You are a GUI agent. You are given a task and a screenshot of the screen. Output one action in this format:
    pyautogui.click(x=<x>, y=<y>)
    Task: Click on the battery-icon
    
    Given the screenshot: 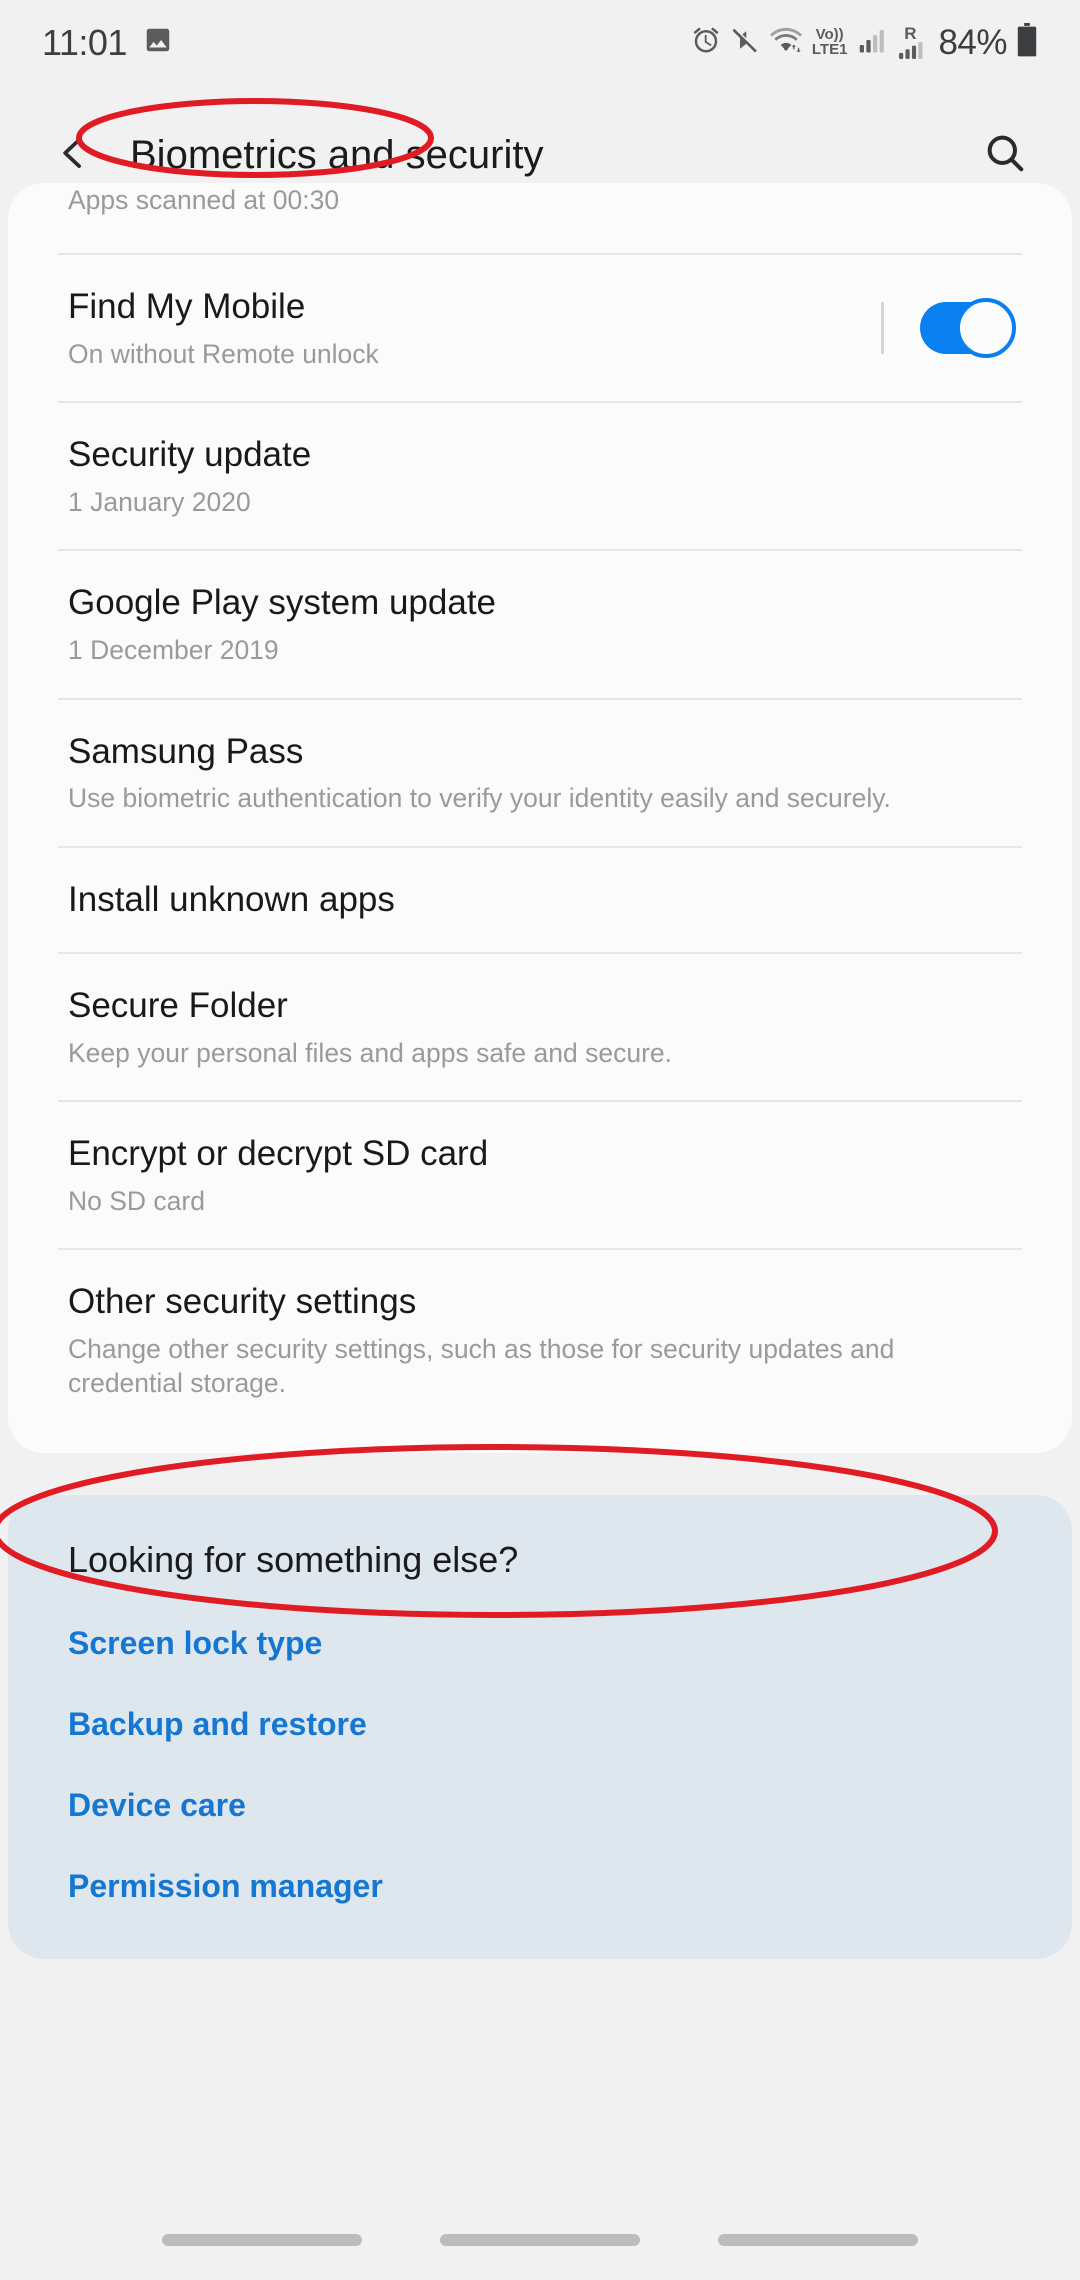 What is the action you would take?
    pyautogui.click(x=1027, y=42)
    